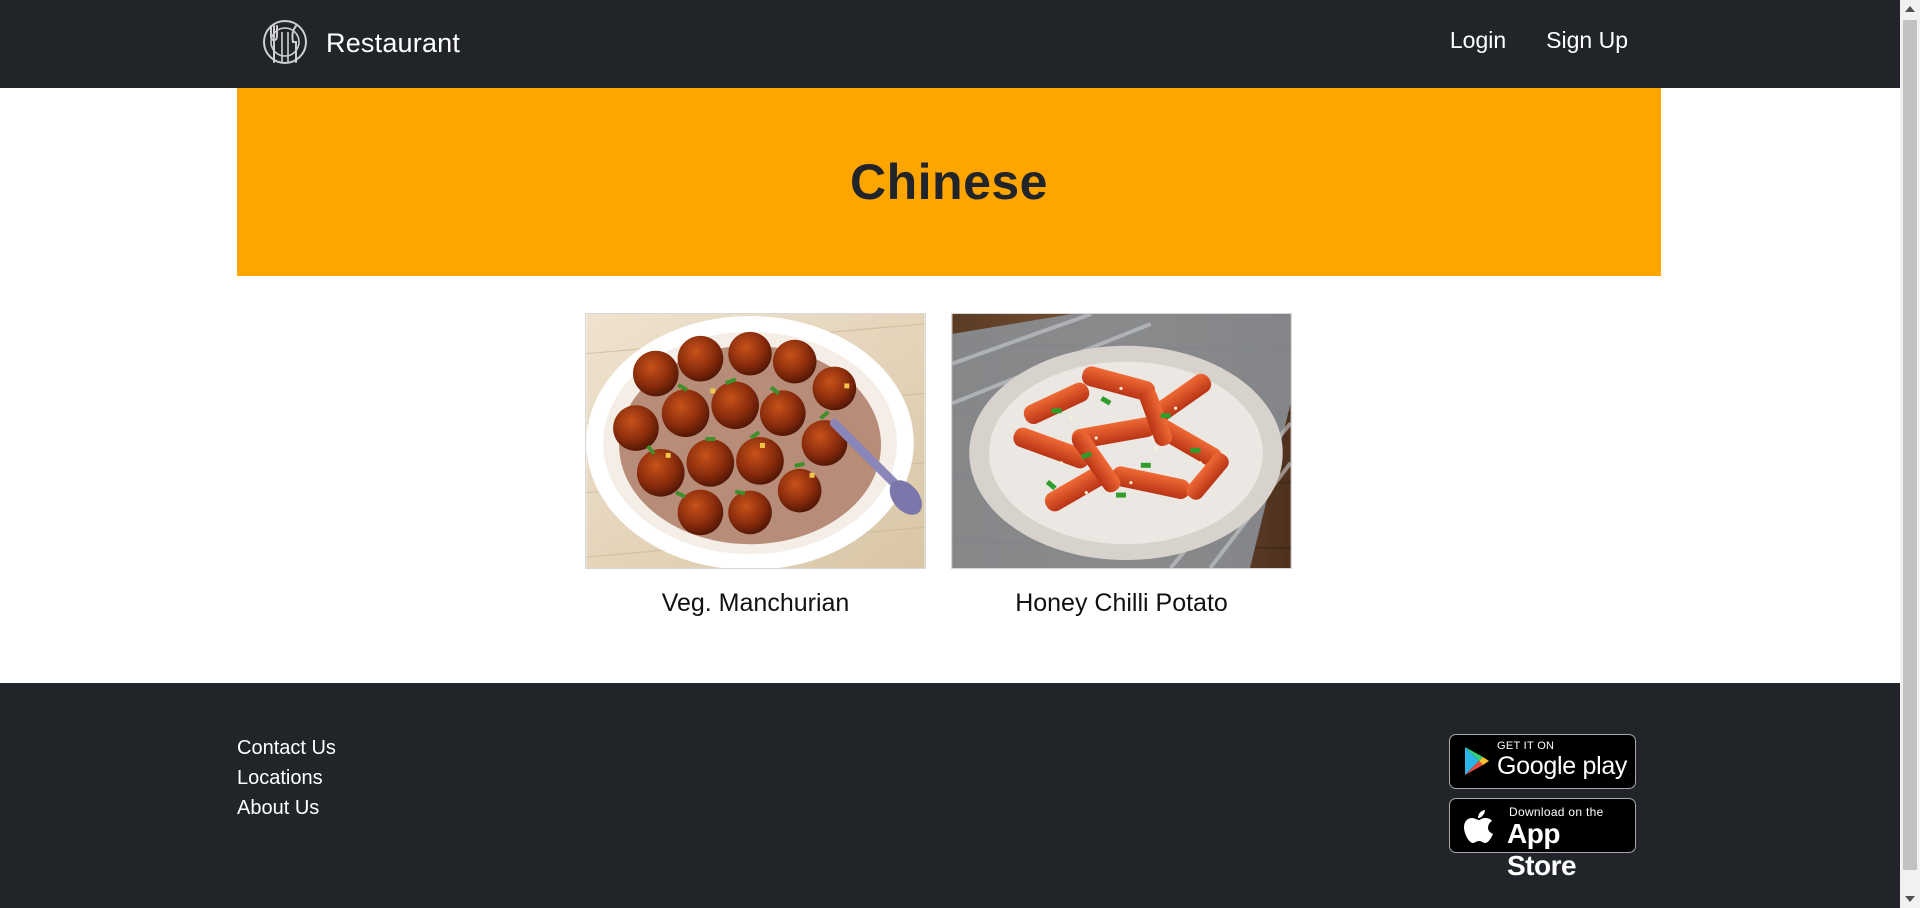  I want to click on apple-icon, so click(1478, 826).